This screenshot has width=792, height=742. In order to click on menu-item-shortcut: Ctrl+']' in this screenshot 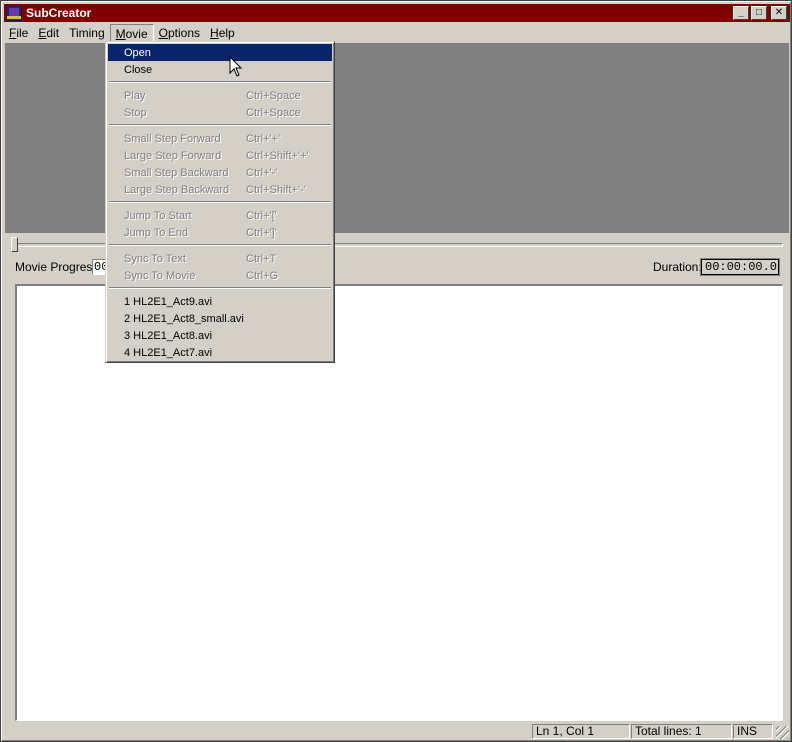, I will do `click(261, 232)`.